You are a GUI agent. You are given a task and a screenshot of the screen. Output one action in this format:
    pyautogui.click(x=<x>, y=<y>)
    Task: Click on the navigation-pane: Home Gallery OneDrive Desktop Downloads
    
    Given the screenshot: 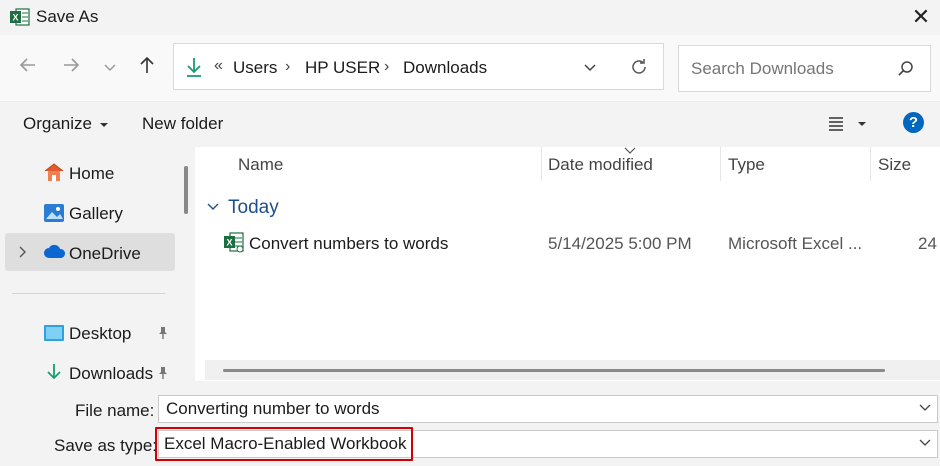 What is the action you would take?
    pyautogui.click(x=88, y=265)
    